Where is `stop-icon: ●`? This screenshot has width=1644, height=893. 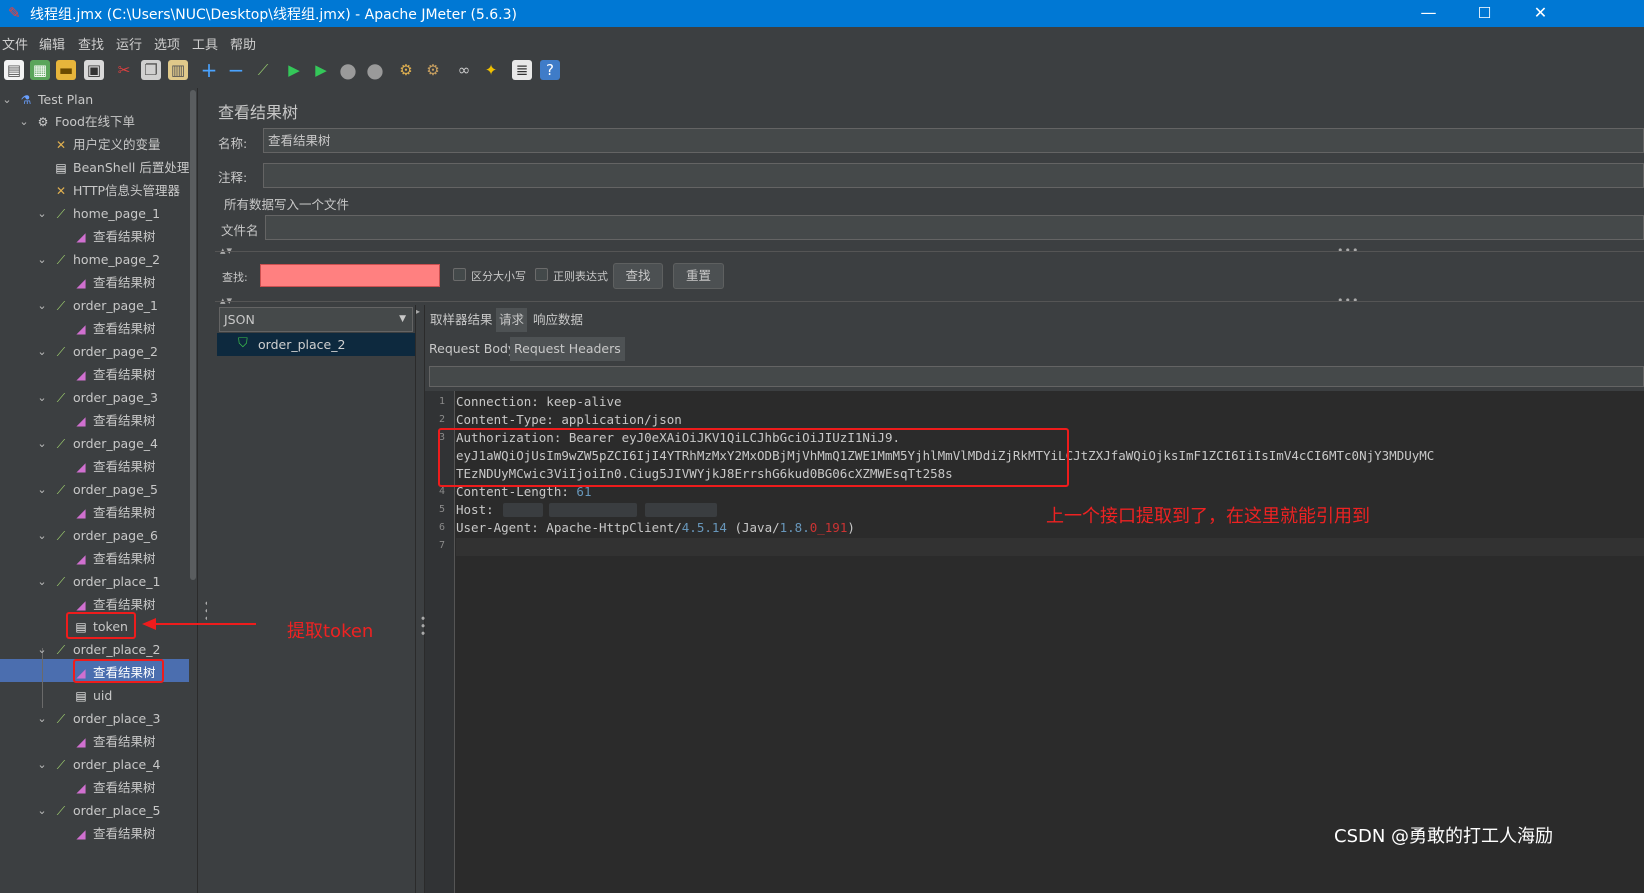
stop-icon: ● is located at coordinates (348, 70).